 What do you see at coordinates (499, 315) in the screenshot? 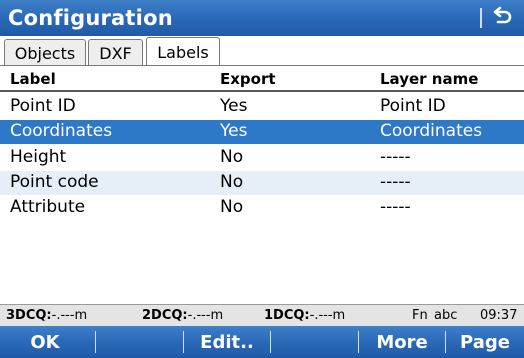
I see `status-time: 09:37` at bounding box center [499, 315].